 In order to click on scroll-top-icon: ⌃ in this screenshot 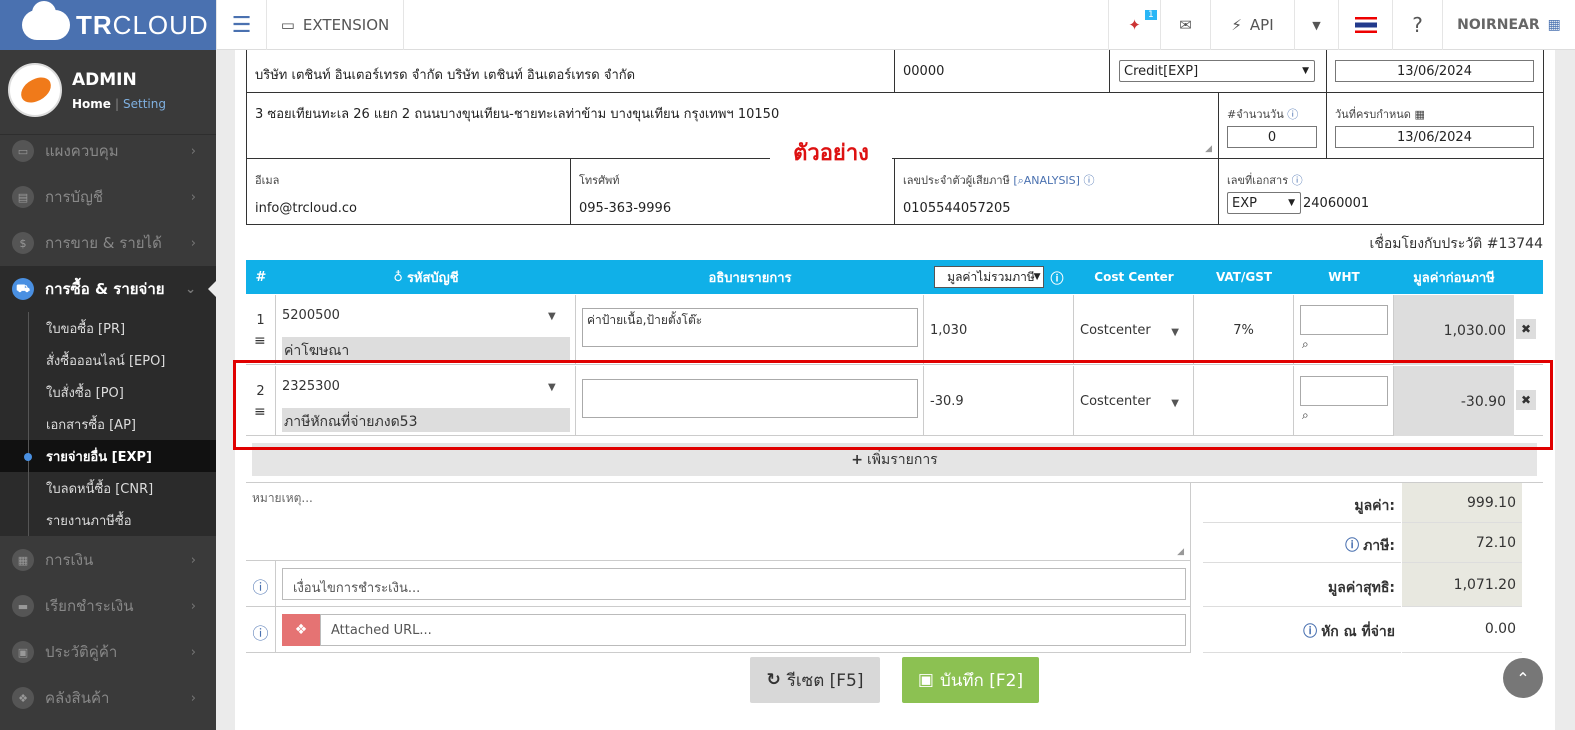, I will do `click(1523, 678)`.